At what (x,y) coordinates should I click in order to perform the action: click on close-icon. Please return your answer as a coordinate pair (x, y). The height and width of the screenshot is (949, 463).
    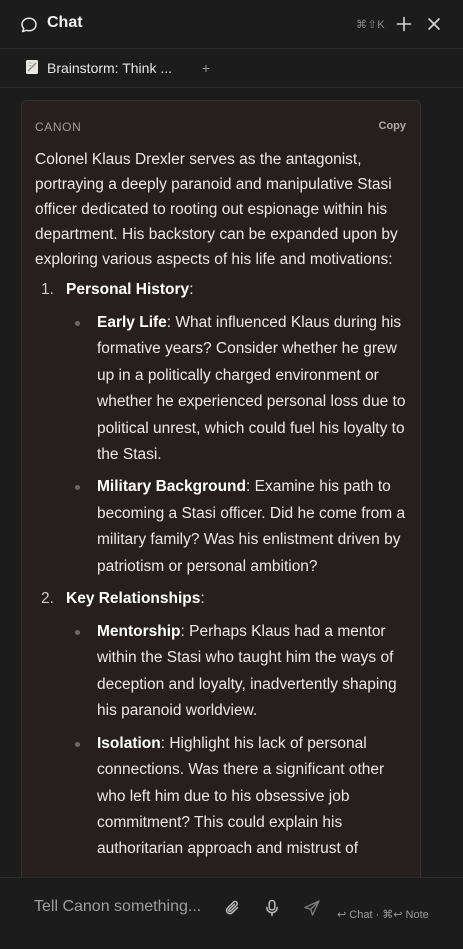
    Looking at the image, I should click on (434, 24).